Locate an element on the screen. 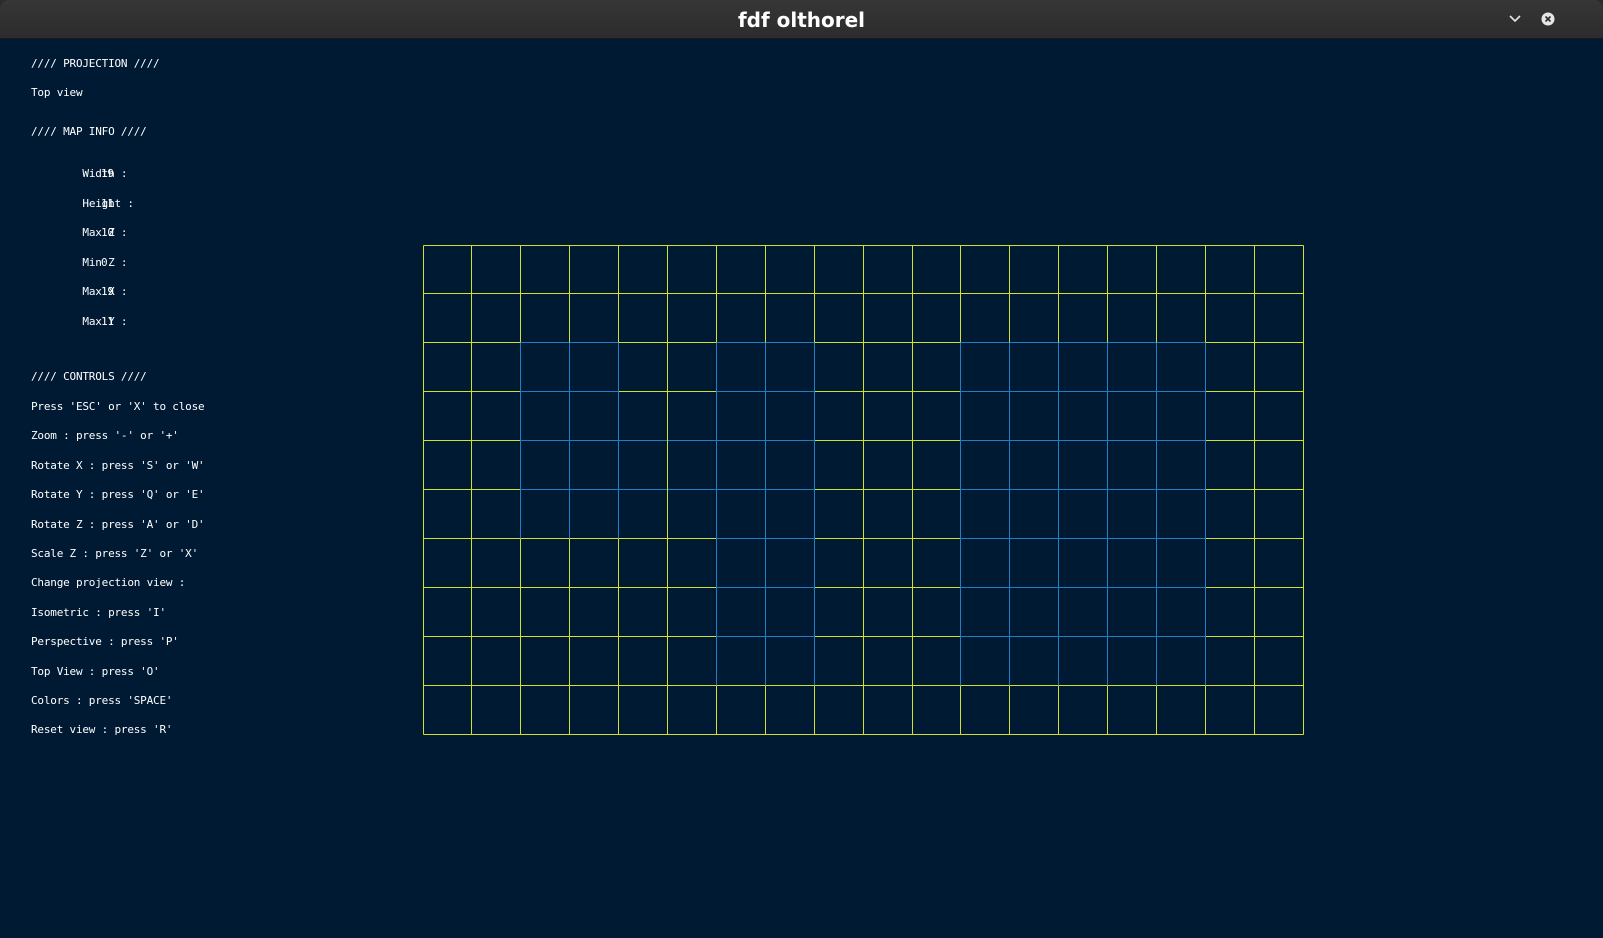  chevron-down-icon is located at coordinates (1515, 19).